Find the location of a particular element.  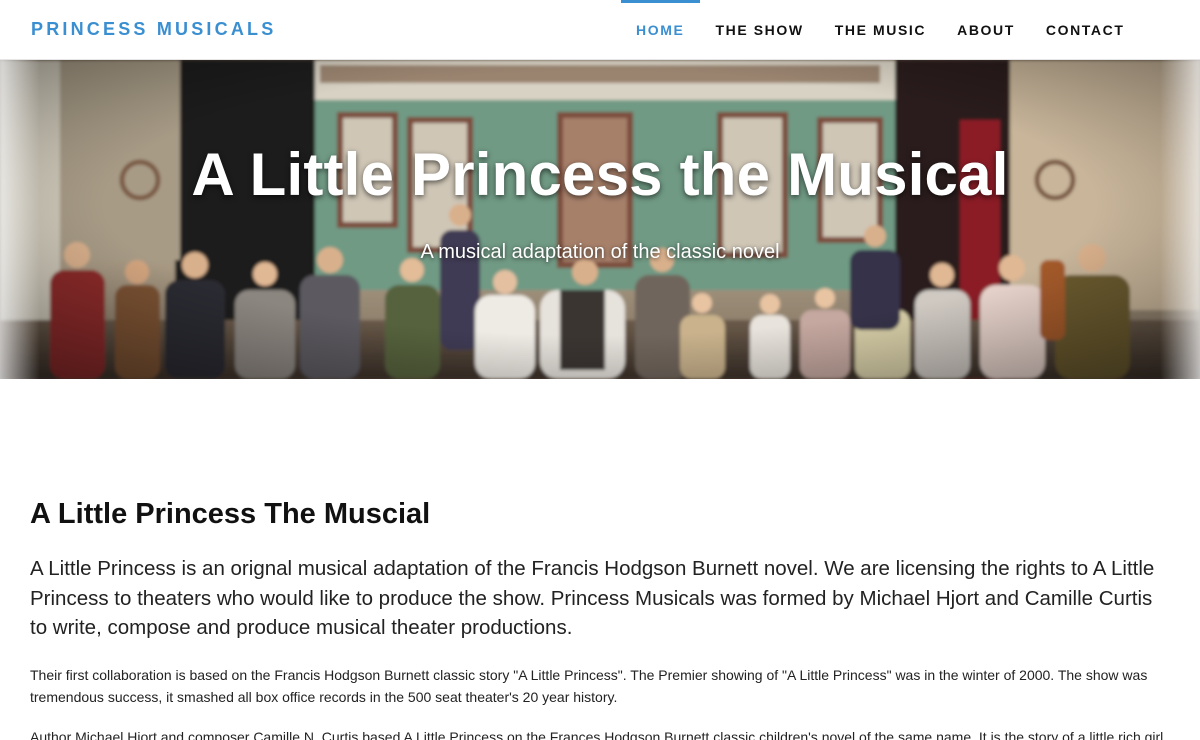

nav-link-the-show: THE SHOW is located at coordinates (759, 30).